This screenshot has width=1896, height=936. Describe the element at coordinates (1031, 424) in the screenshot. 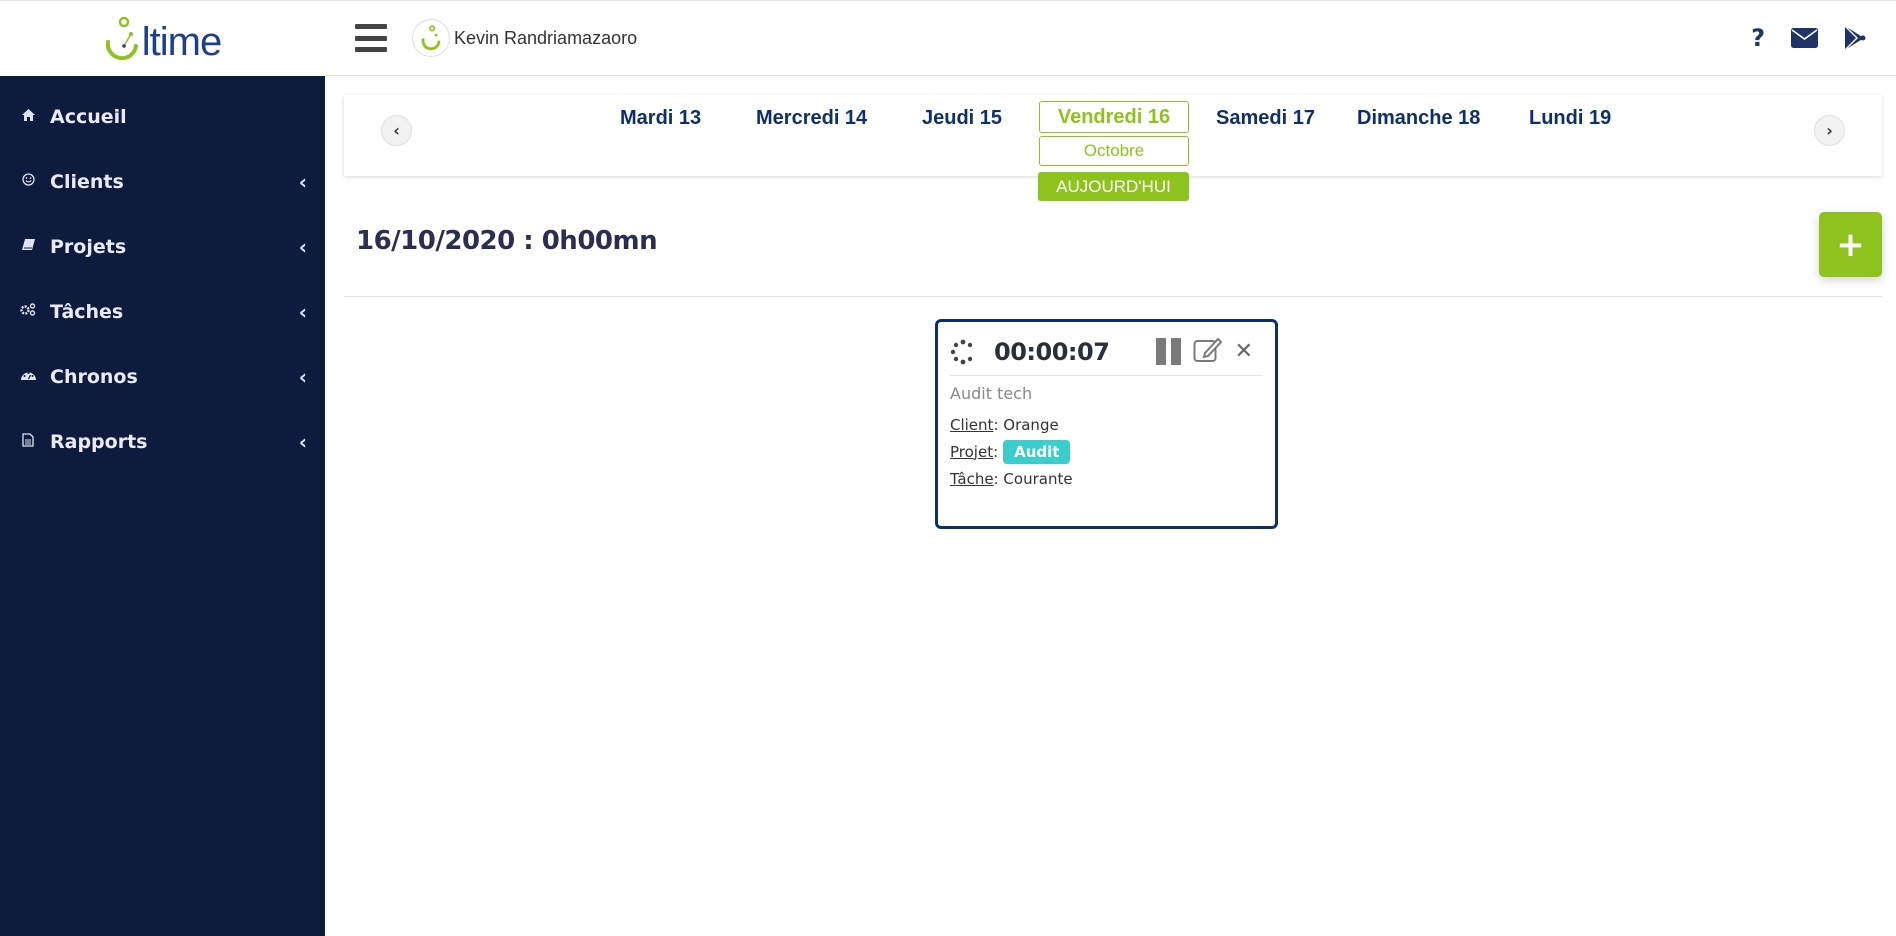

I see `client-value: Orange` at that location.